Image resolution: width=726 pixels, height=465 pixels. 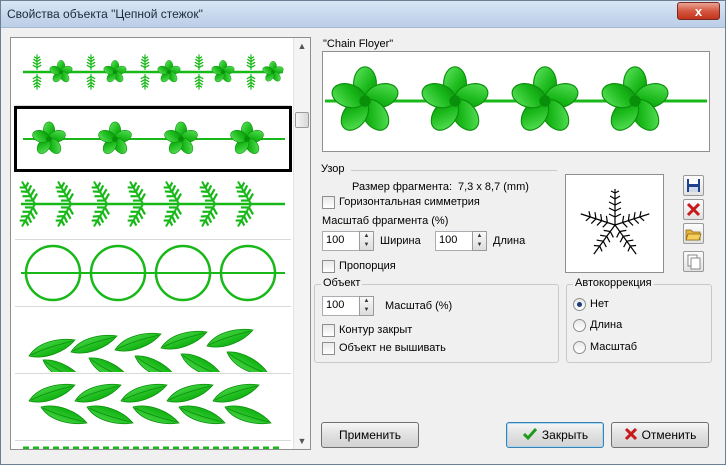 I want to click on leaf-braid-thumbnail, so click(x=150, y=356).